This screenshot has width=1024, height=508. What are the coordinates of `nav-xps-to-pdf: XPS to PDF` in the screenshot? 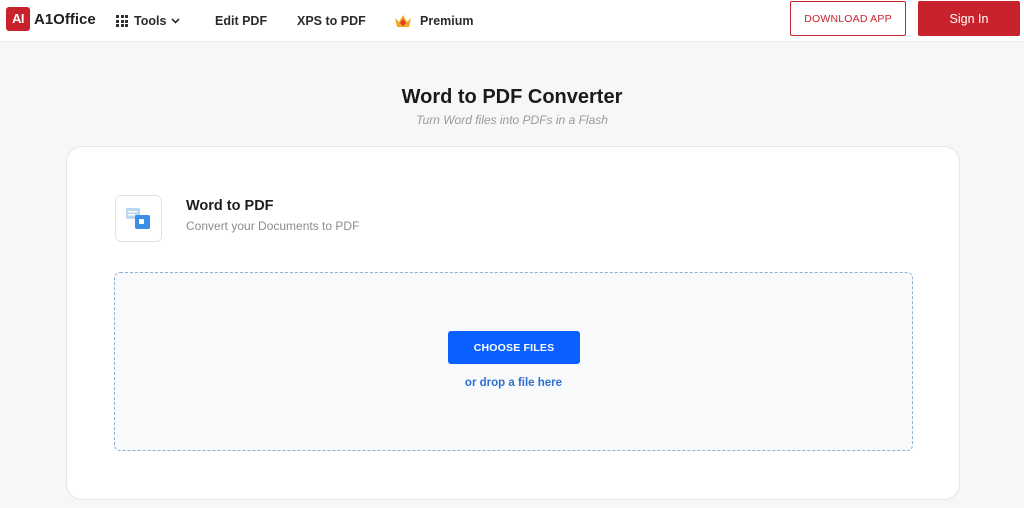 It's located at (331, 21).